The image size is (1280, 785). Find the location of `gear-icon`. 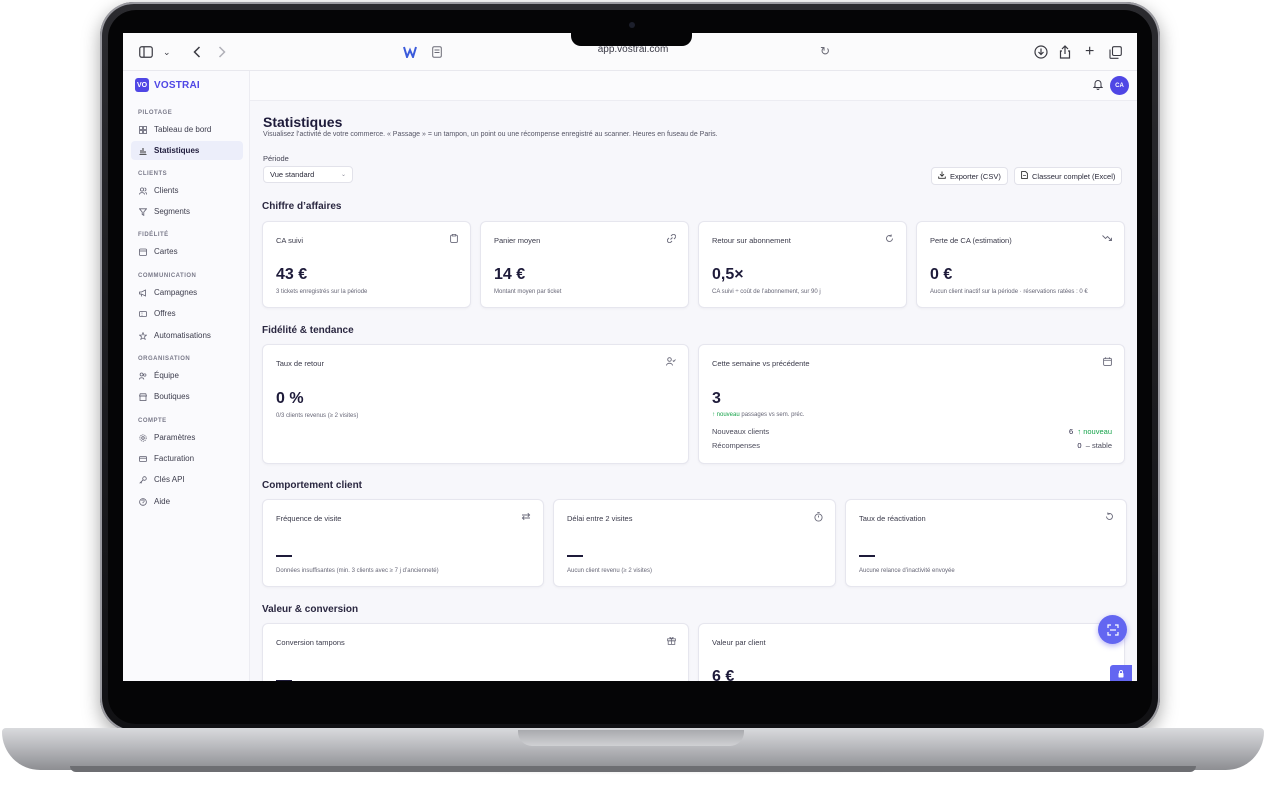

gear-icon is located at coordinates (143, 437).